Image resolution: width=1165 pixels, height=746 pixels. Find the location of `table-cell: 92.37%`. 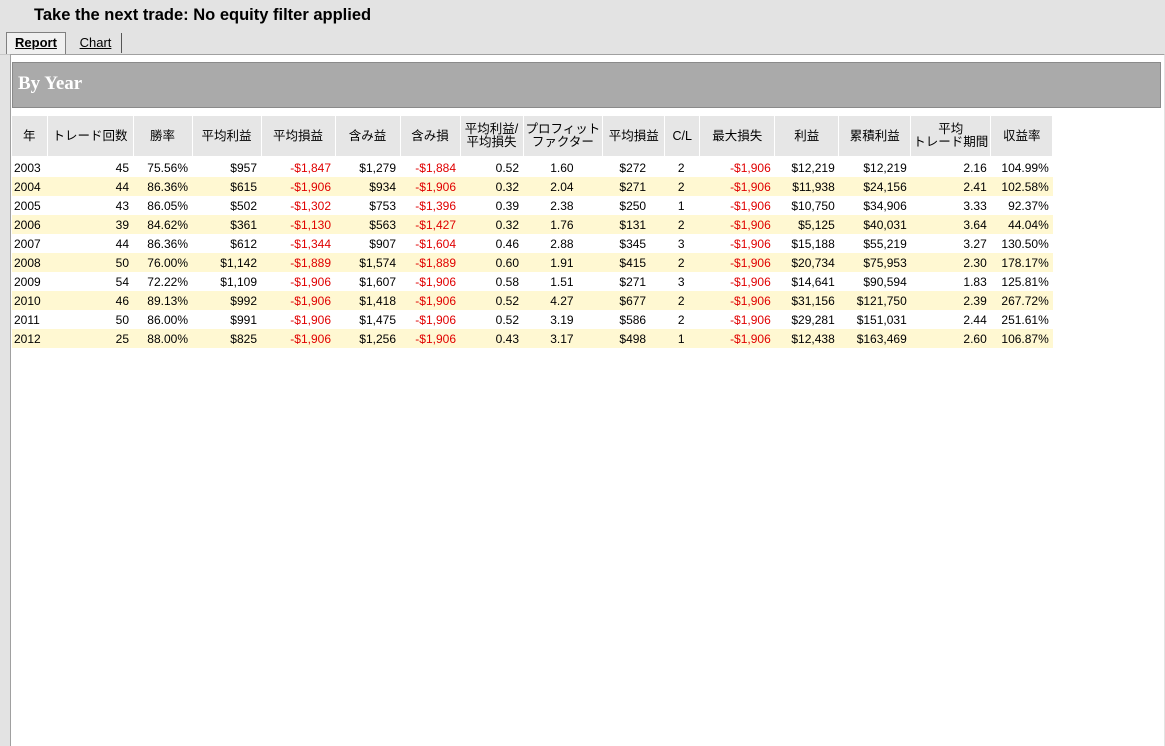

table-cell: 92.37% is located at coordinates (1021, 205).